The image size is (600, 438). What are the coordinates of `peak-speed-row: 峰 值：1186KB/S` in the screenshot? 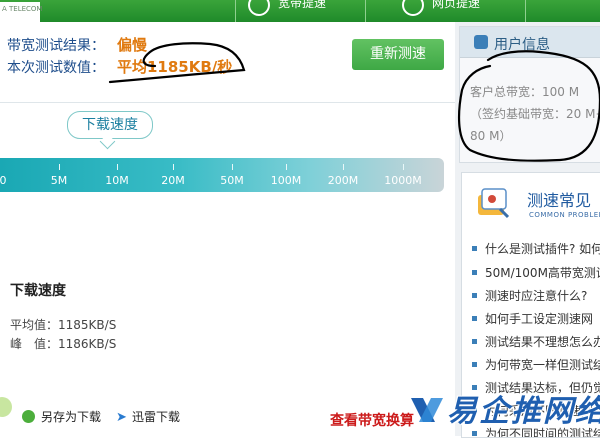 It's located at (63, 343).